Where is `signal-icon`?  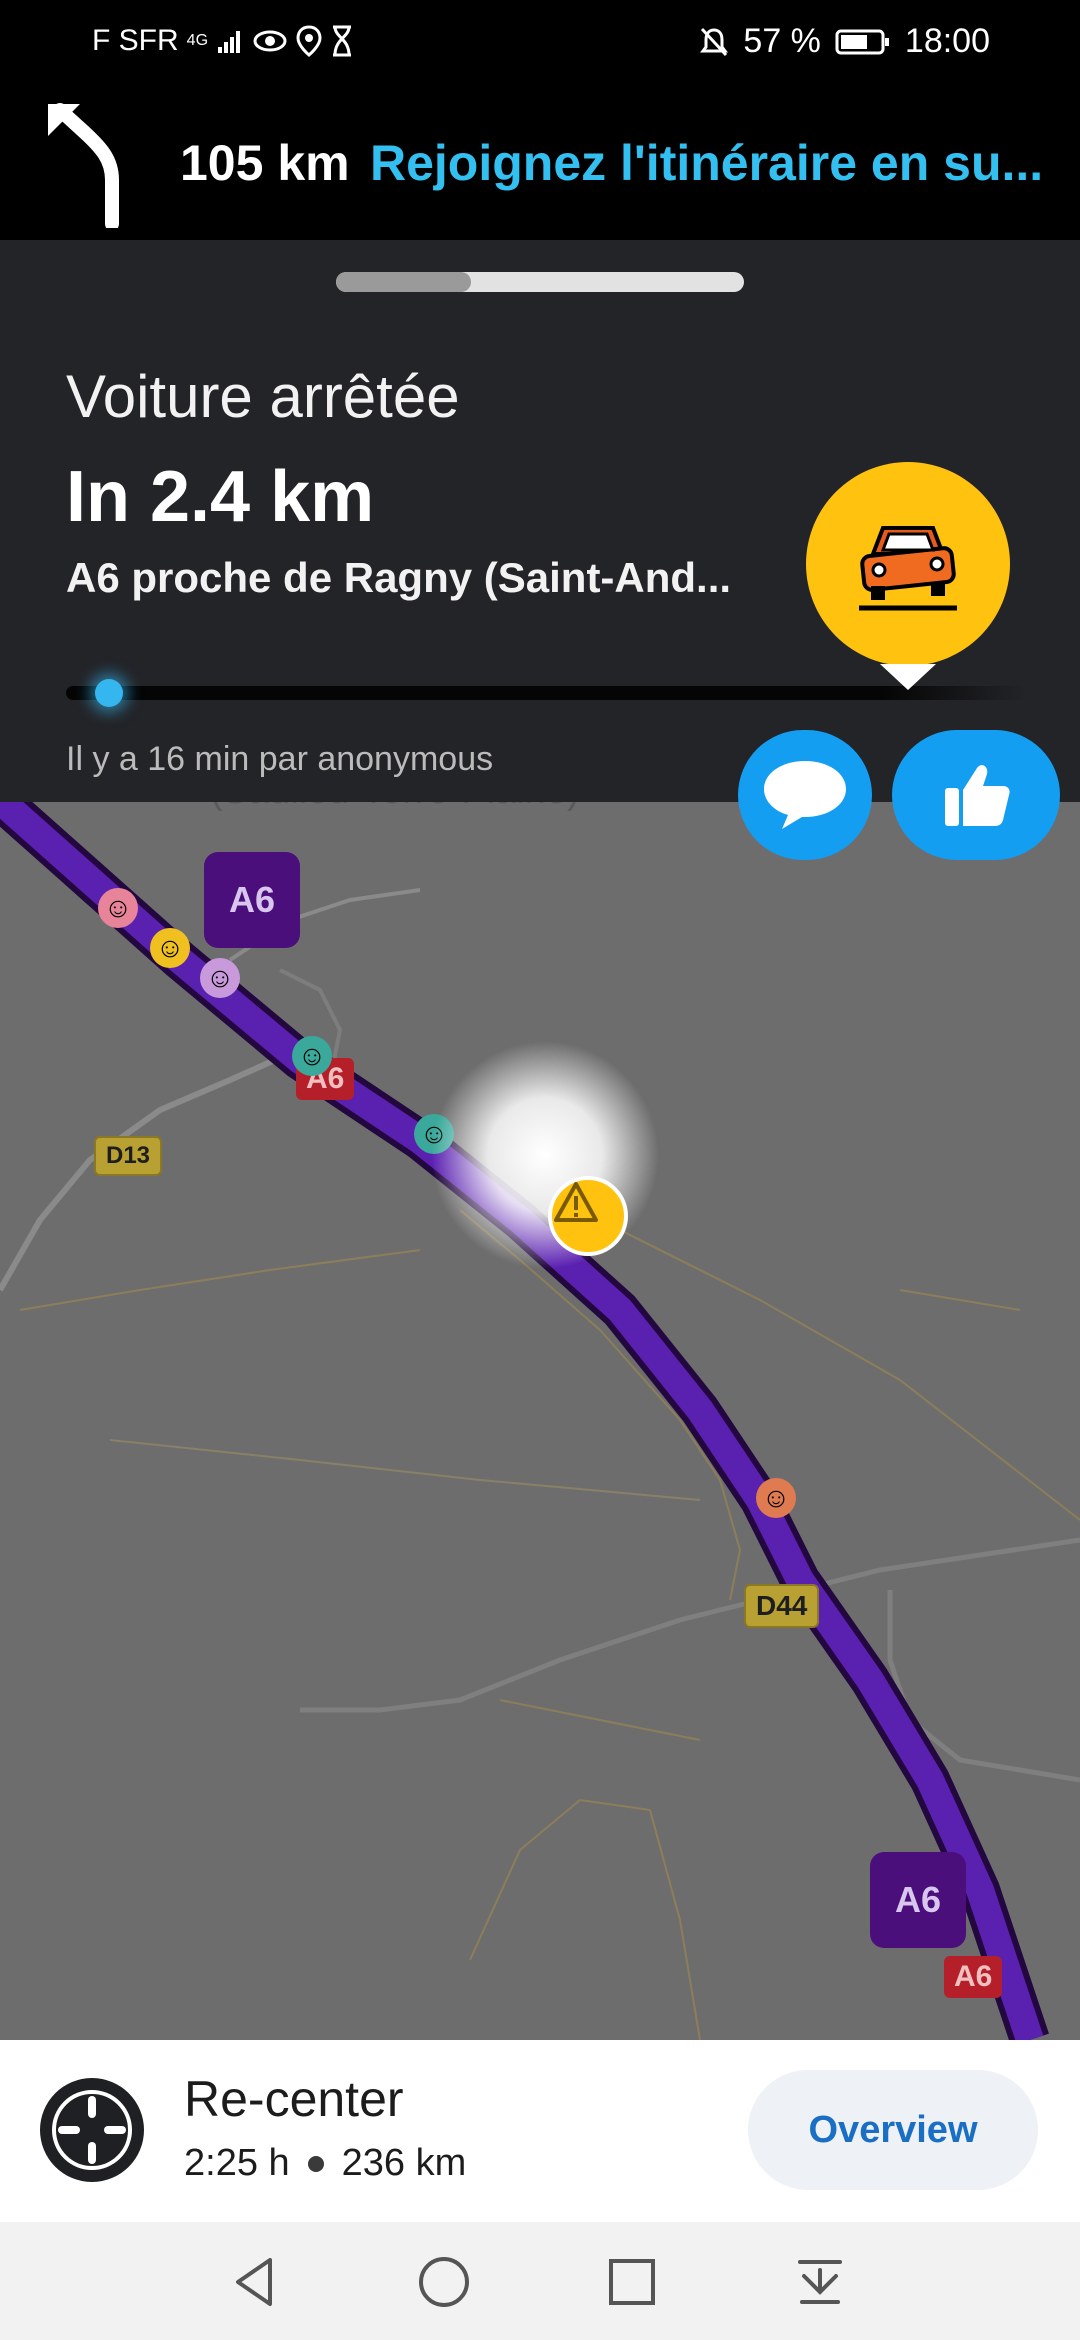 signal-icon is located at coordinates (229, 42).